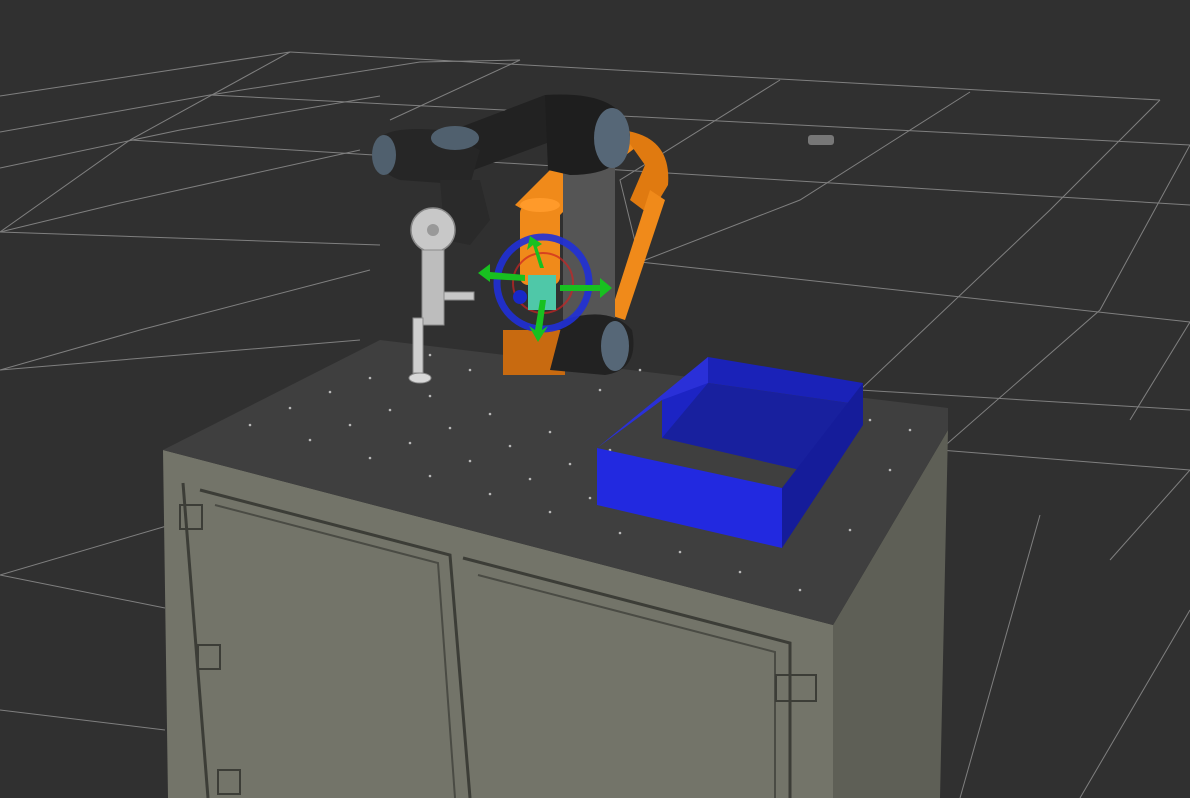 The image size is (1190, 798). What do you see at coordinates (420, 378) in the screenshot?
I see `gripper-foot` at bounding box center [420, 378].